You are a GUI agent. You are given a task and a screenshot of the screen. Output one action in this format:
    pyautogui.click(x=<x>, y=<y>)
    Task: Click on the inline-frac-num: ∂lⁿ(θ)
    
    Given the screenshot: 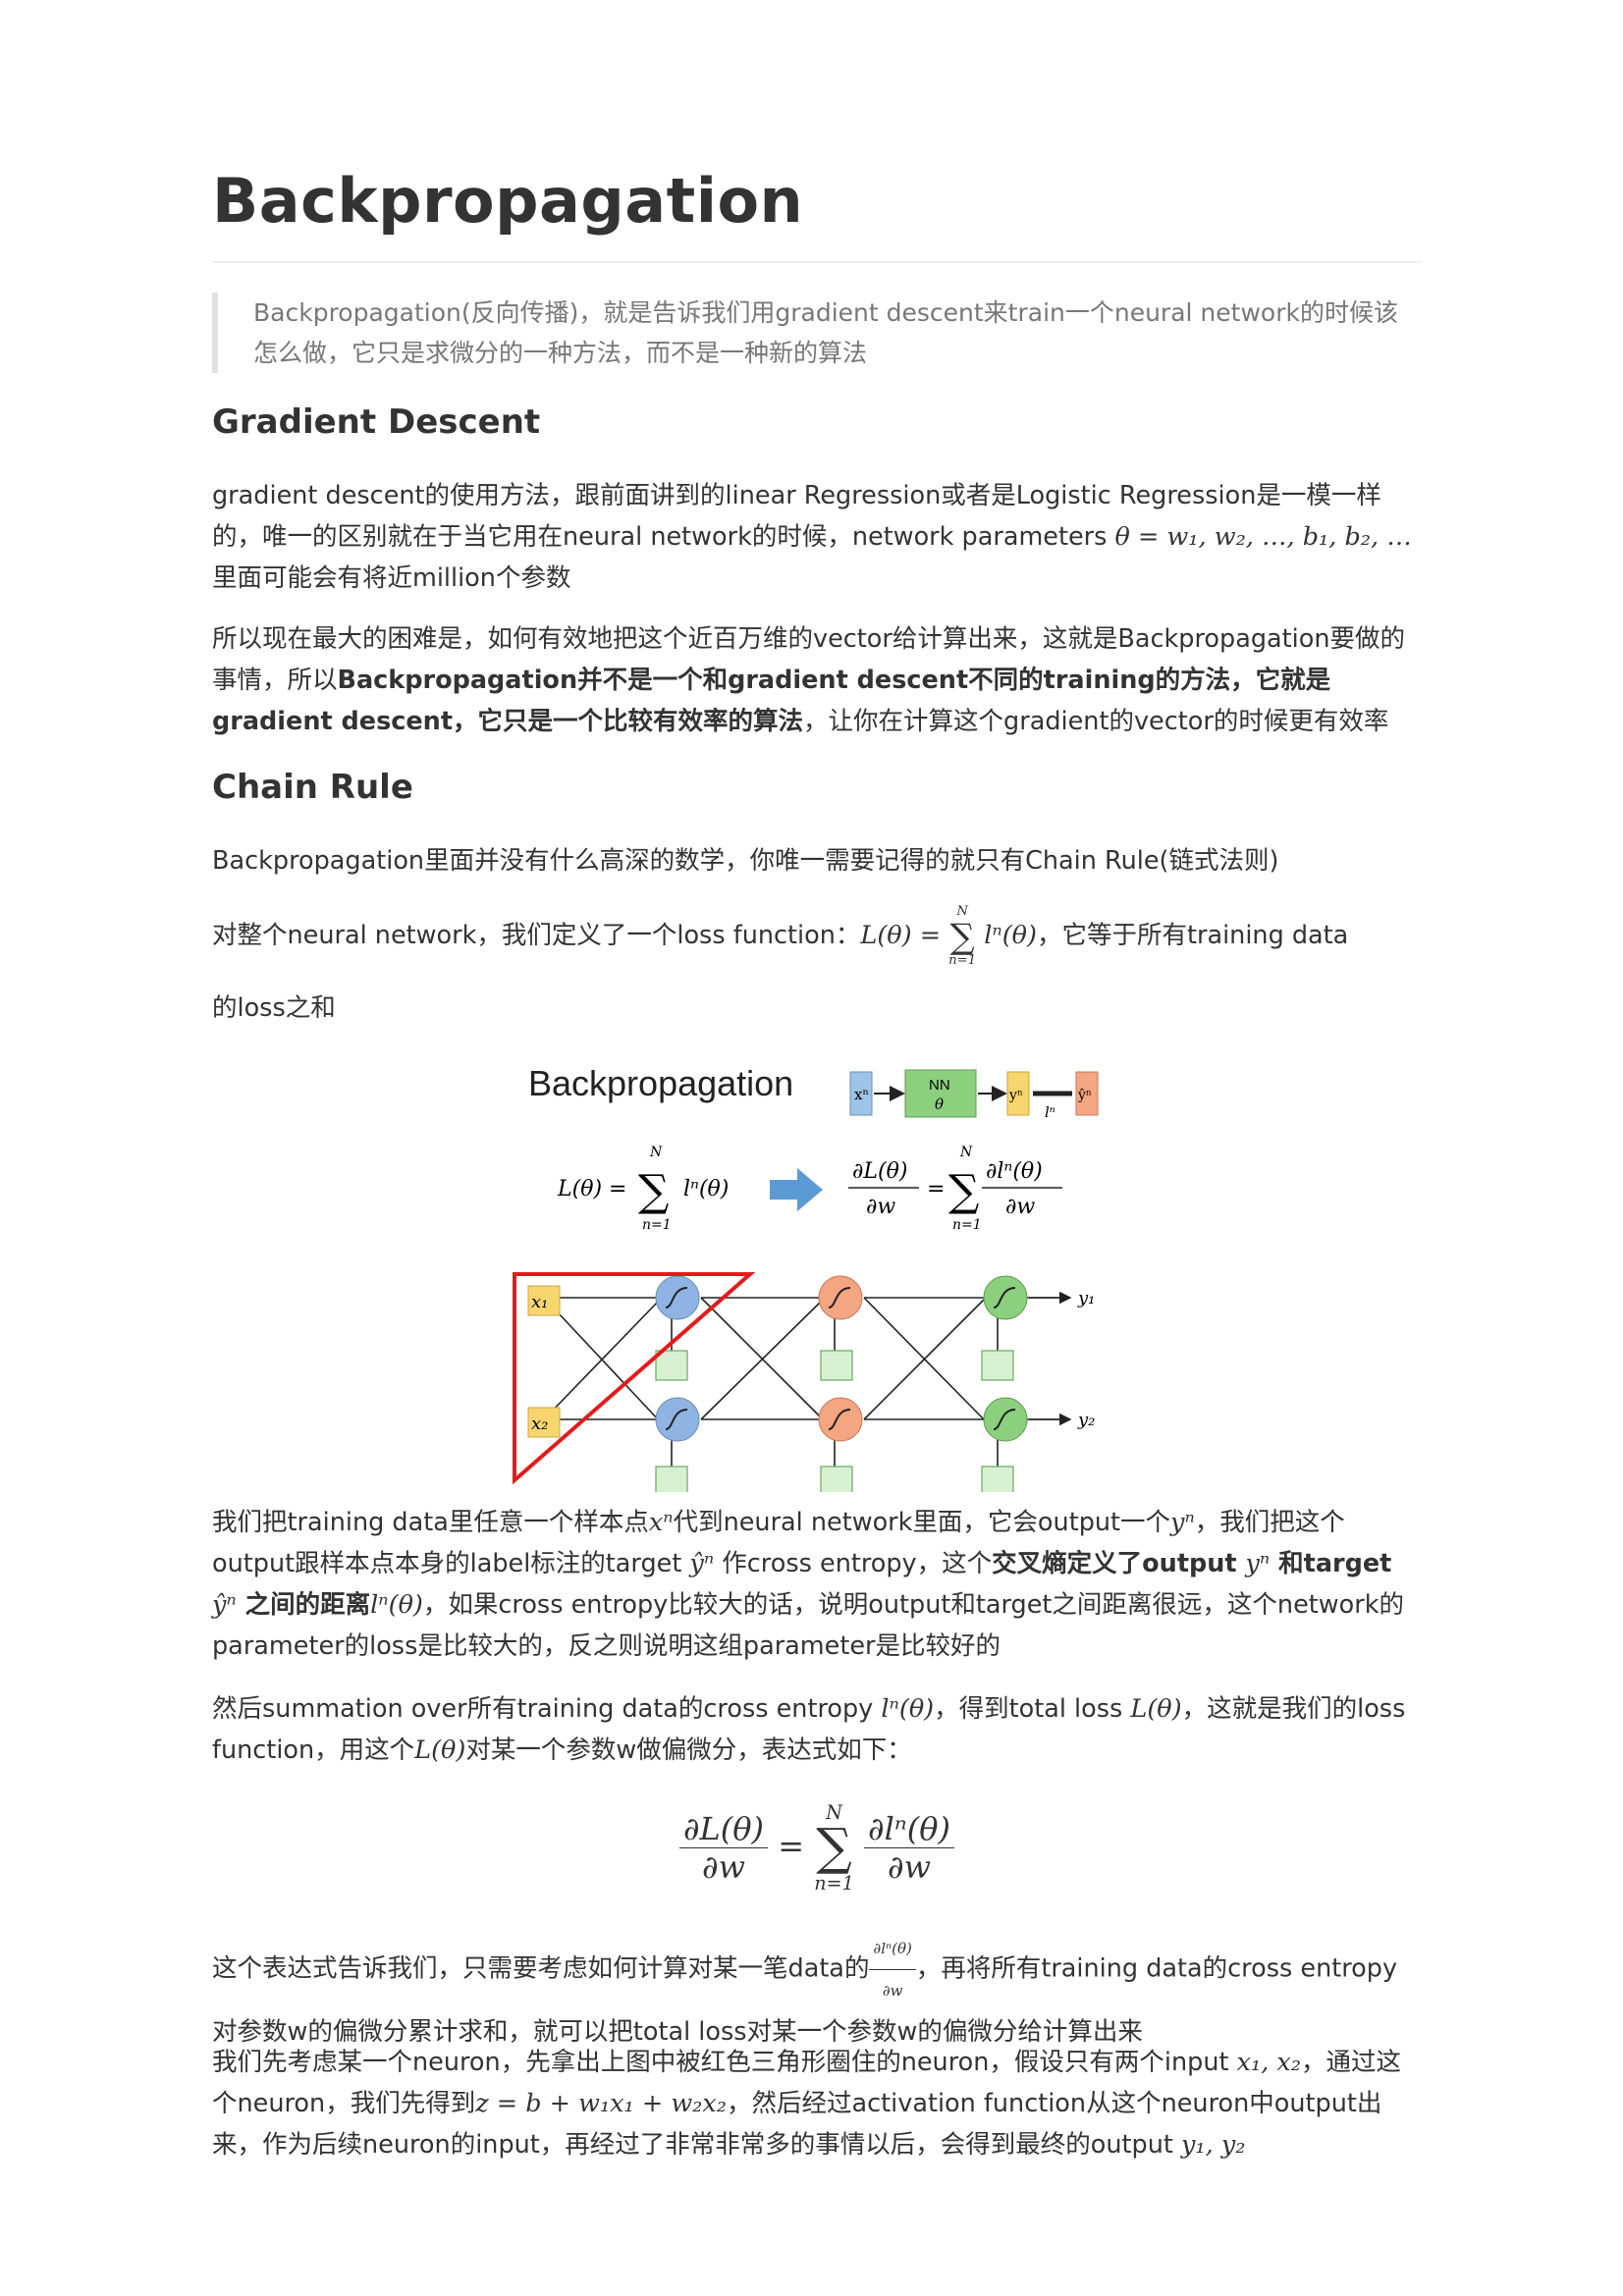 What is the action you would take?
    pyautogui.click(x=892, y=1949)
    